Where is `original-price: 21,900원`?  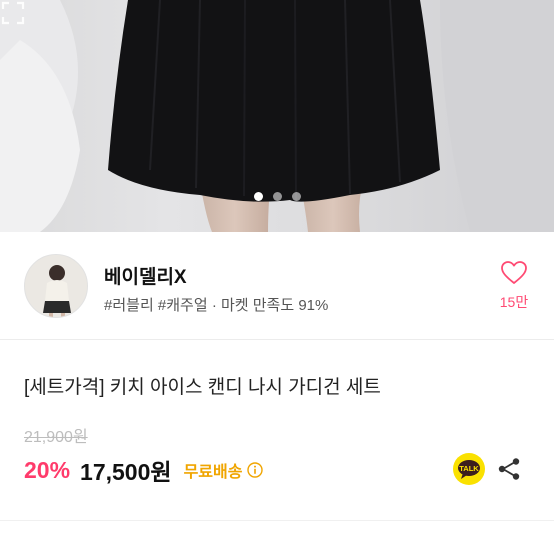
original-price: 21,900원 is located at coordinates (56, 437).